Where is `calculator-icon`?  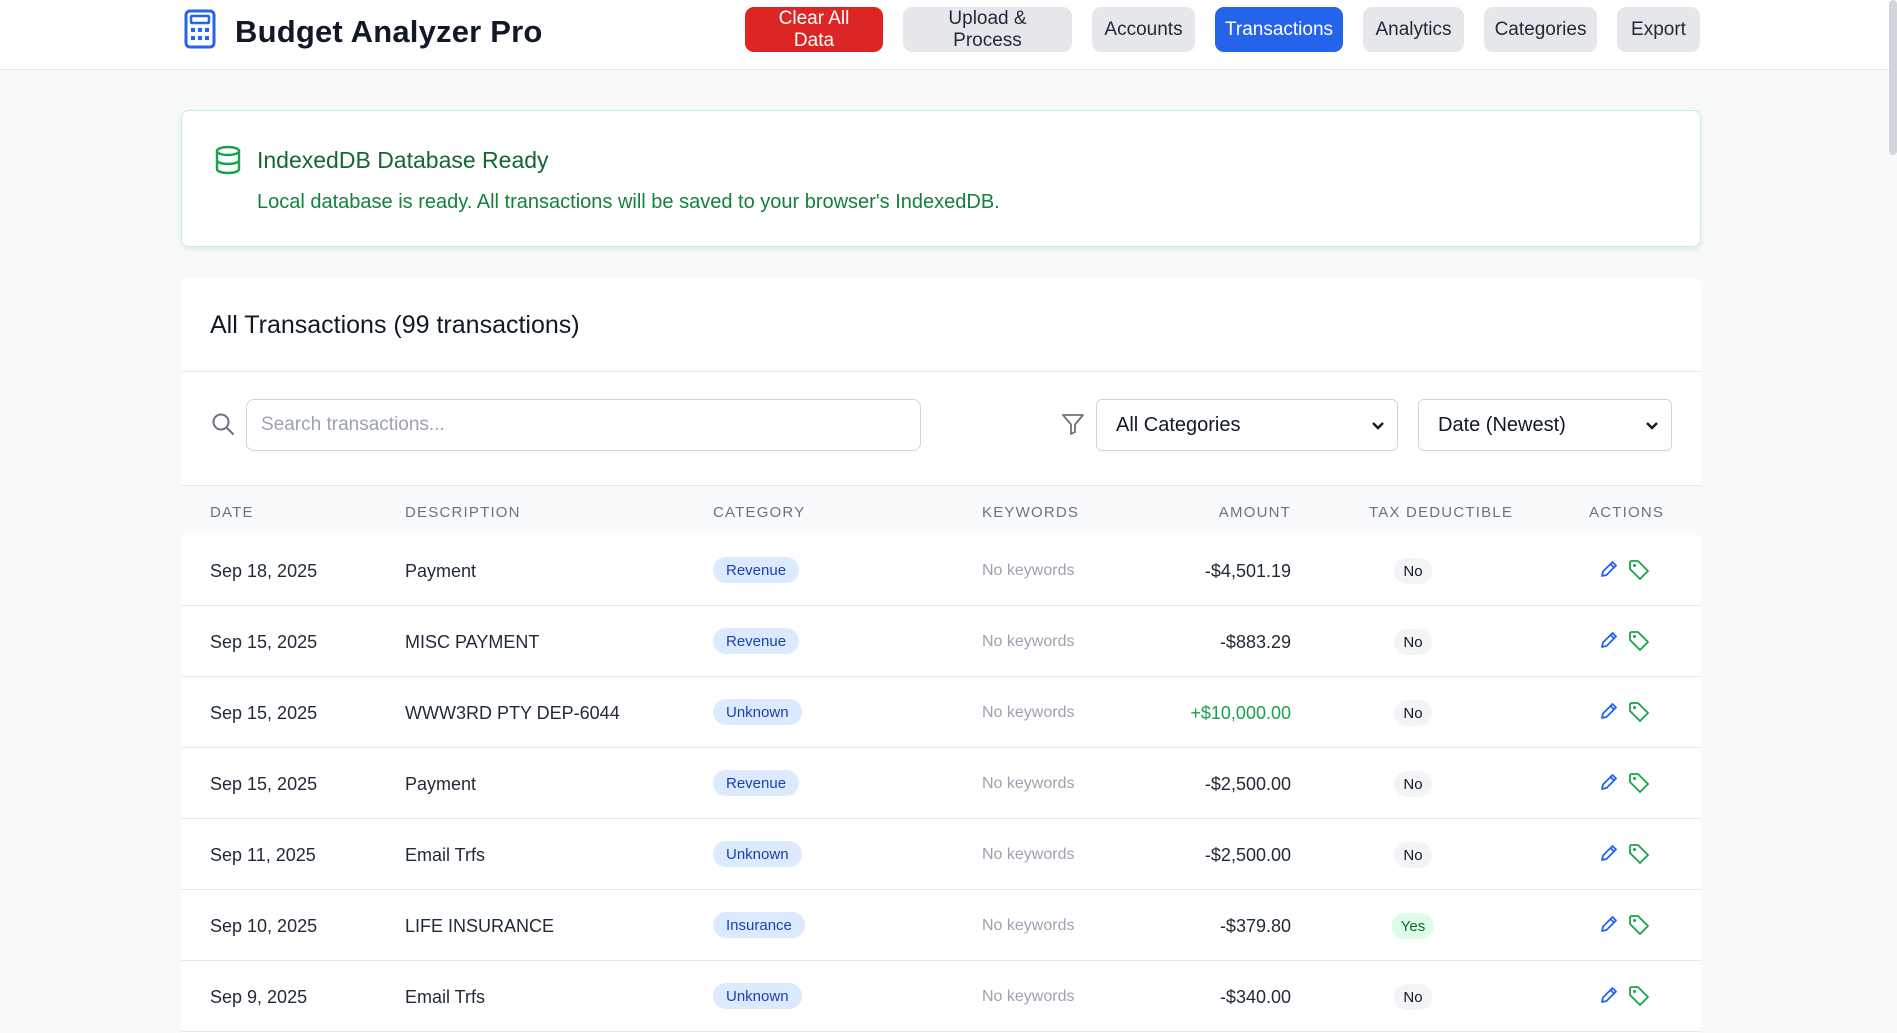
calculator-icon is located at coordinates (200, 31).